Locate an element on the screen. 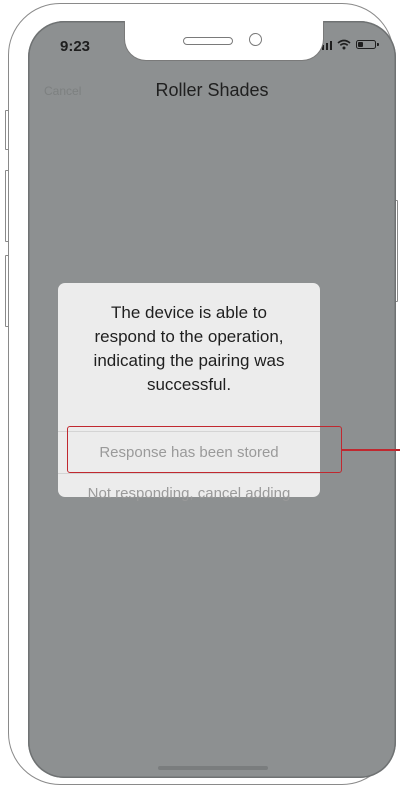 The image size is (400, 788). notch is located at coordinates (224, 41).